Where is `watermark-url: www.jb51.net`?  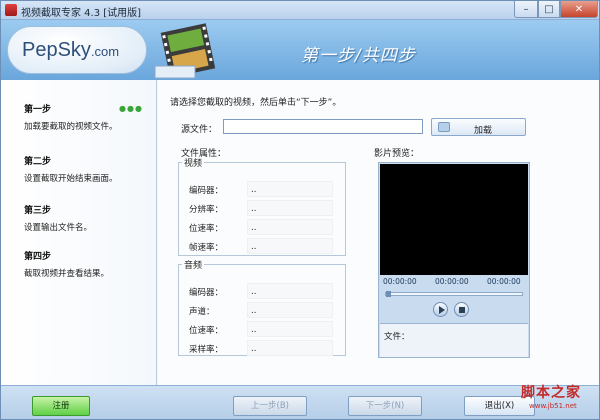
watermark-url: www.jb51.net is located at coordinates (553, 406).